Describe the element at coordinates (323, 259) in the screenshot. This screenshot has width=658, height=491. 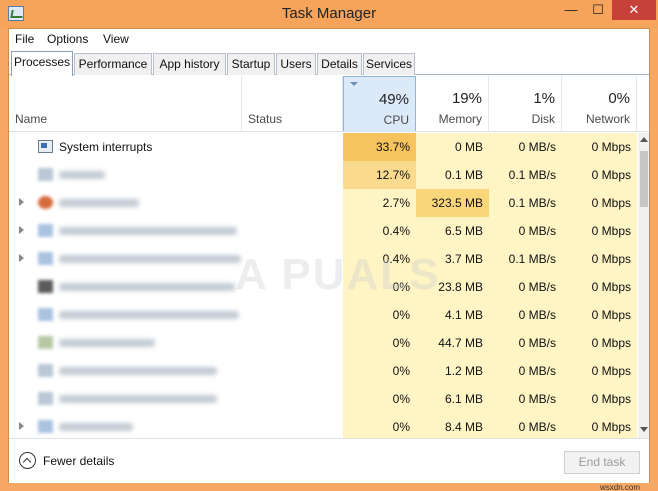
I see `table-row: 0.4% 3.7 MB 0.1 MB/s 0 Mbps` at that location.